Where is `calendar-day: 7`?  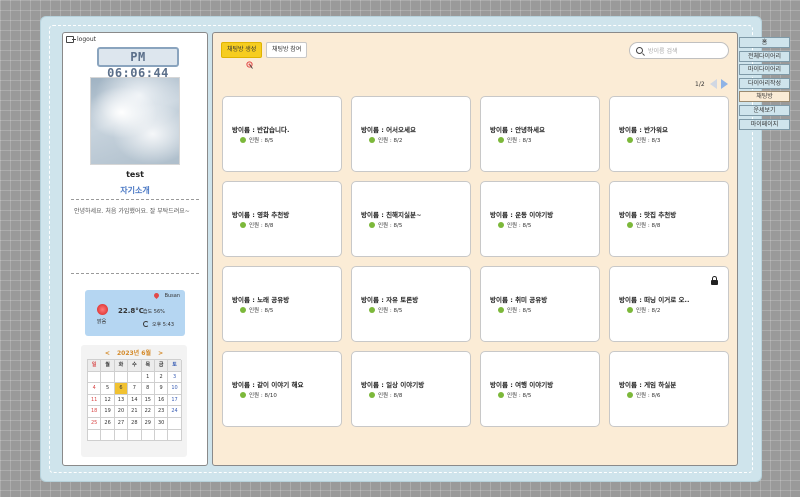
calendar-day: 7 is located at coordinates (135, 389).